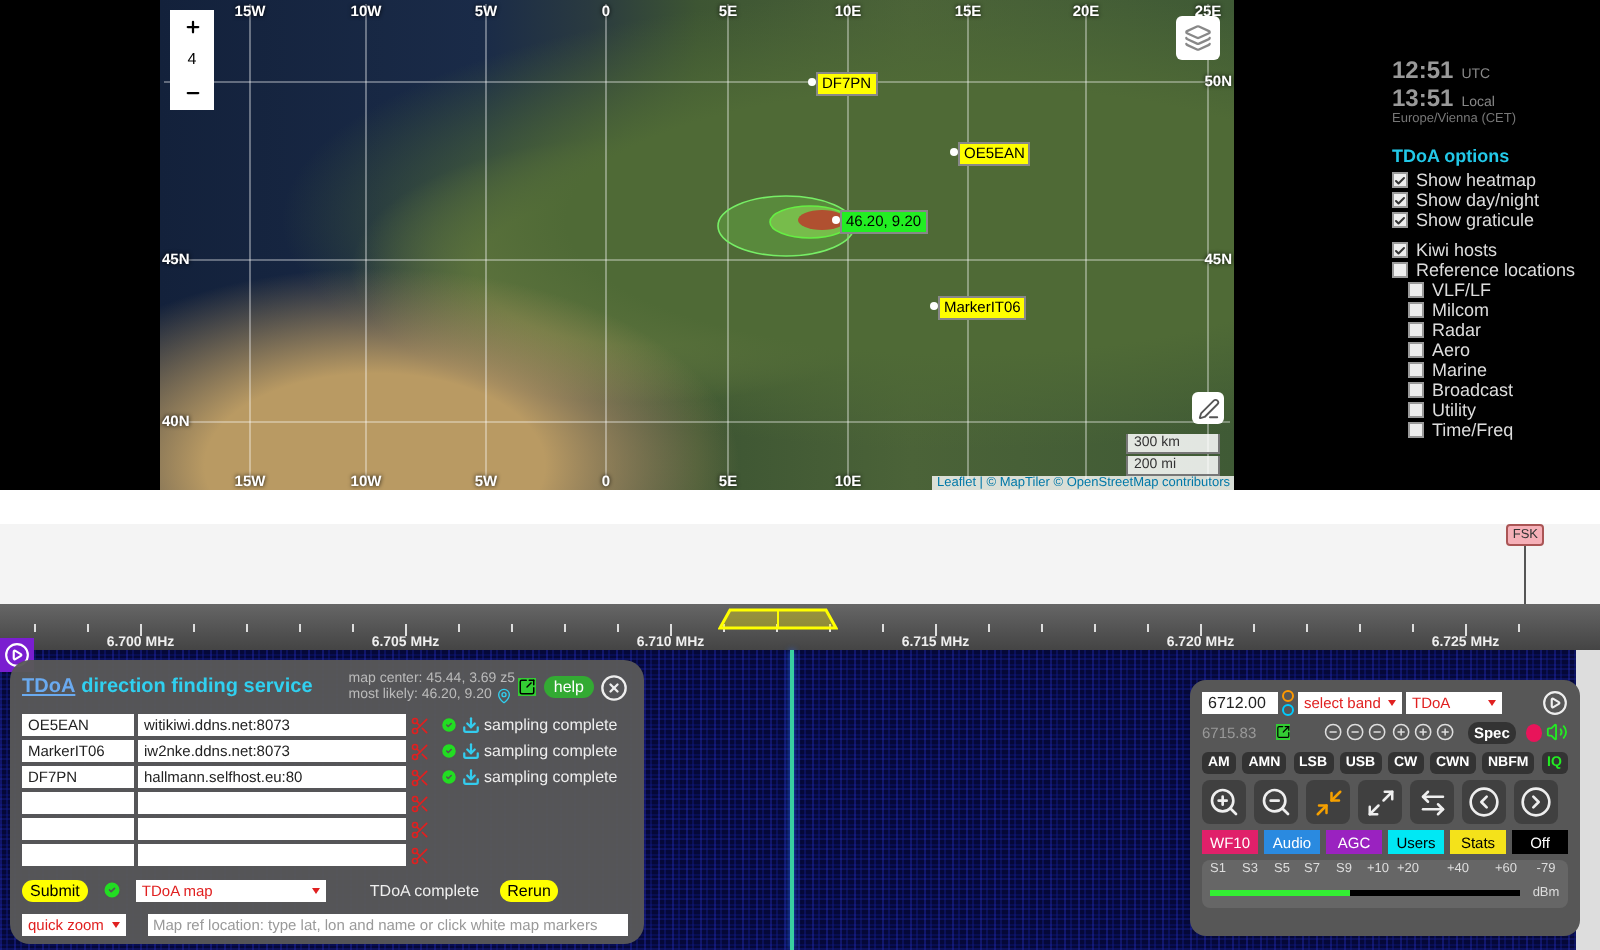 Image resolution: width=1600 pixels, height=950 pixels. I want to click on option-label: Kiwi hosts, so click(1457, 250).